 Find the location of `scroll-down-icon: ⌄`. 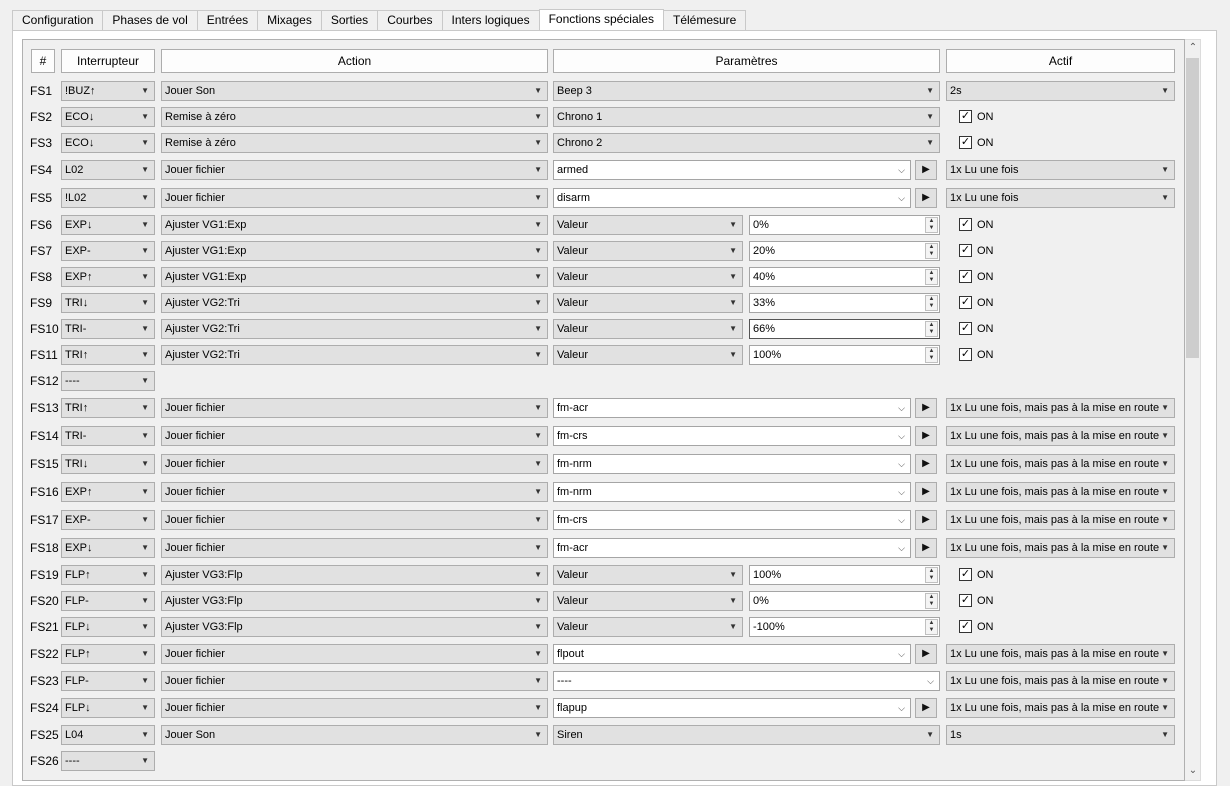

scroll-down-icon: ⌄ is located at coordinates (1193, 771).